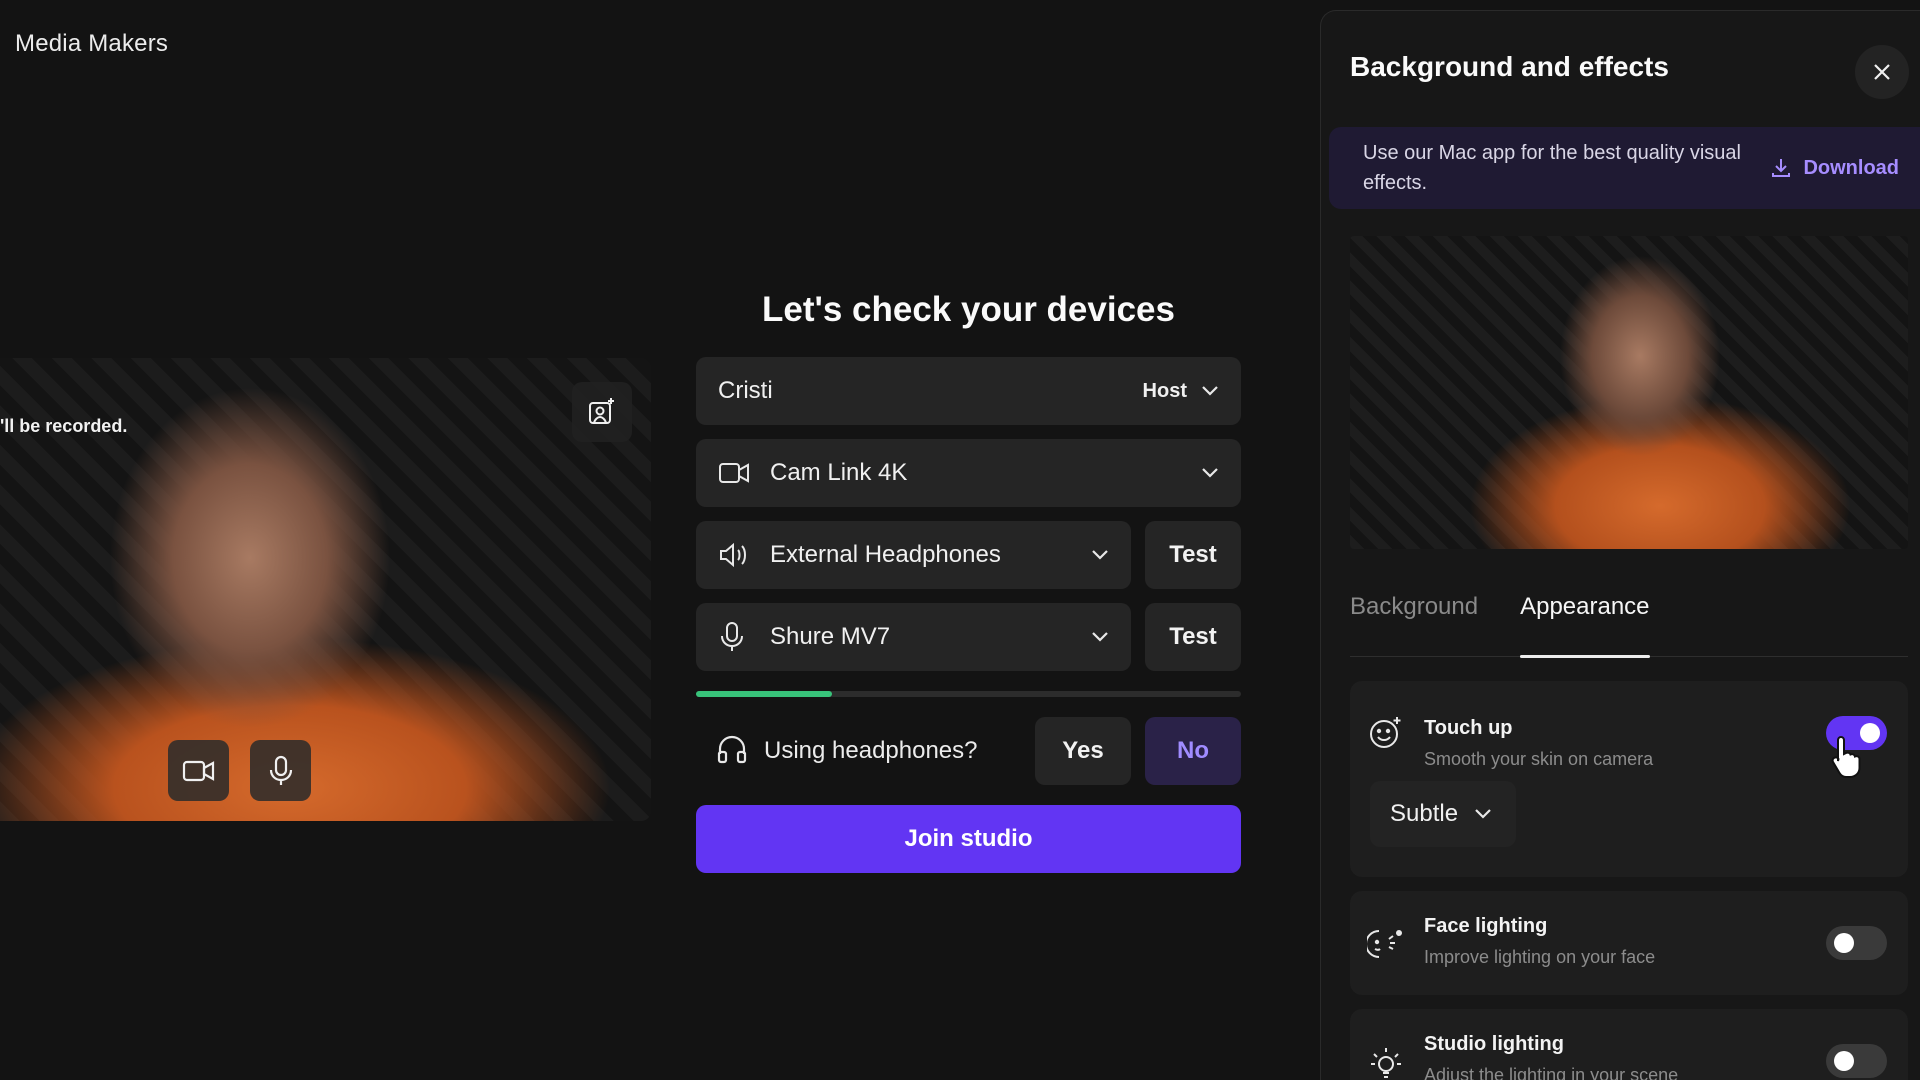 The image size is (1920, 1080). Describe the element at coordinates (1486, 926) in the screenshot. I see `face-lighting-title: Face lighting` at that location.